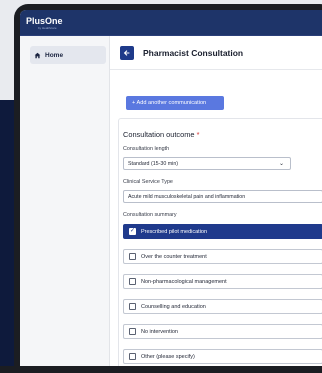 Image resolution: width=322 pixels, height=373 pixels. What do you see at coordinates (193, 53) in the screenshot?
I see `page-title: Pharmacist Consultation` at bounding box center [193, 53].